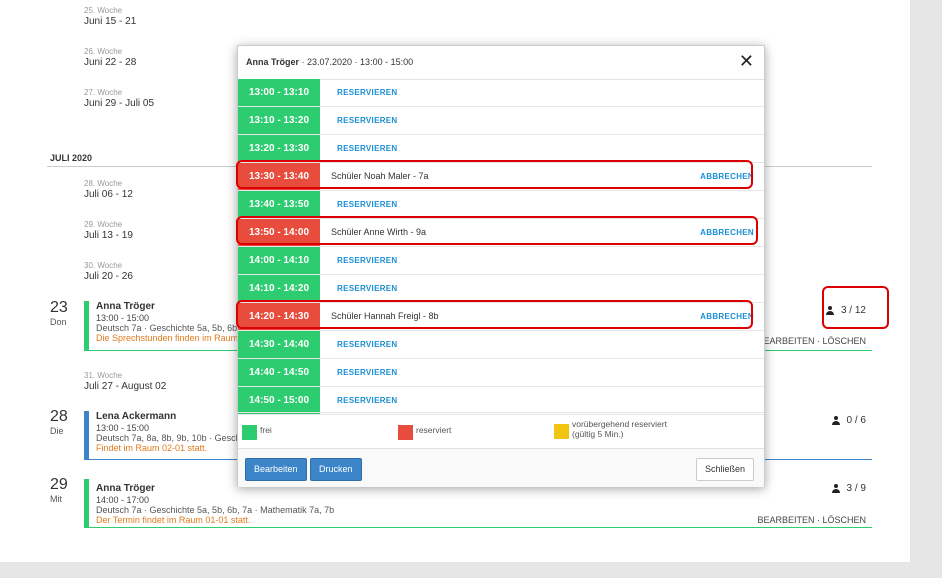 The height and width of the screenshot is (578, 942). I want to click on week-range: Juli 06 - 12, so click(108, 194).